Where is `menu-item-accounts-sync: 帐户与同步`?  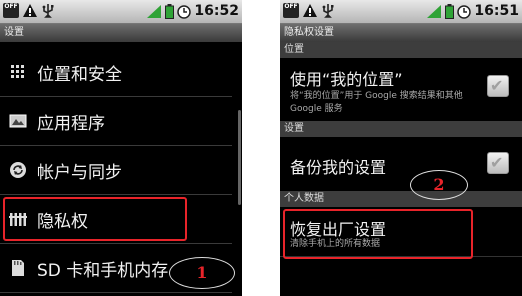 menu-item-accounts-sync: 帐户与同步 is located at coordinates (116, 170).